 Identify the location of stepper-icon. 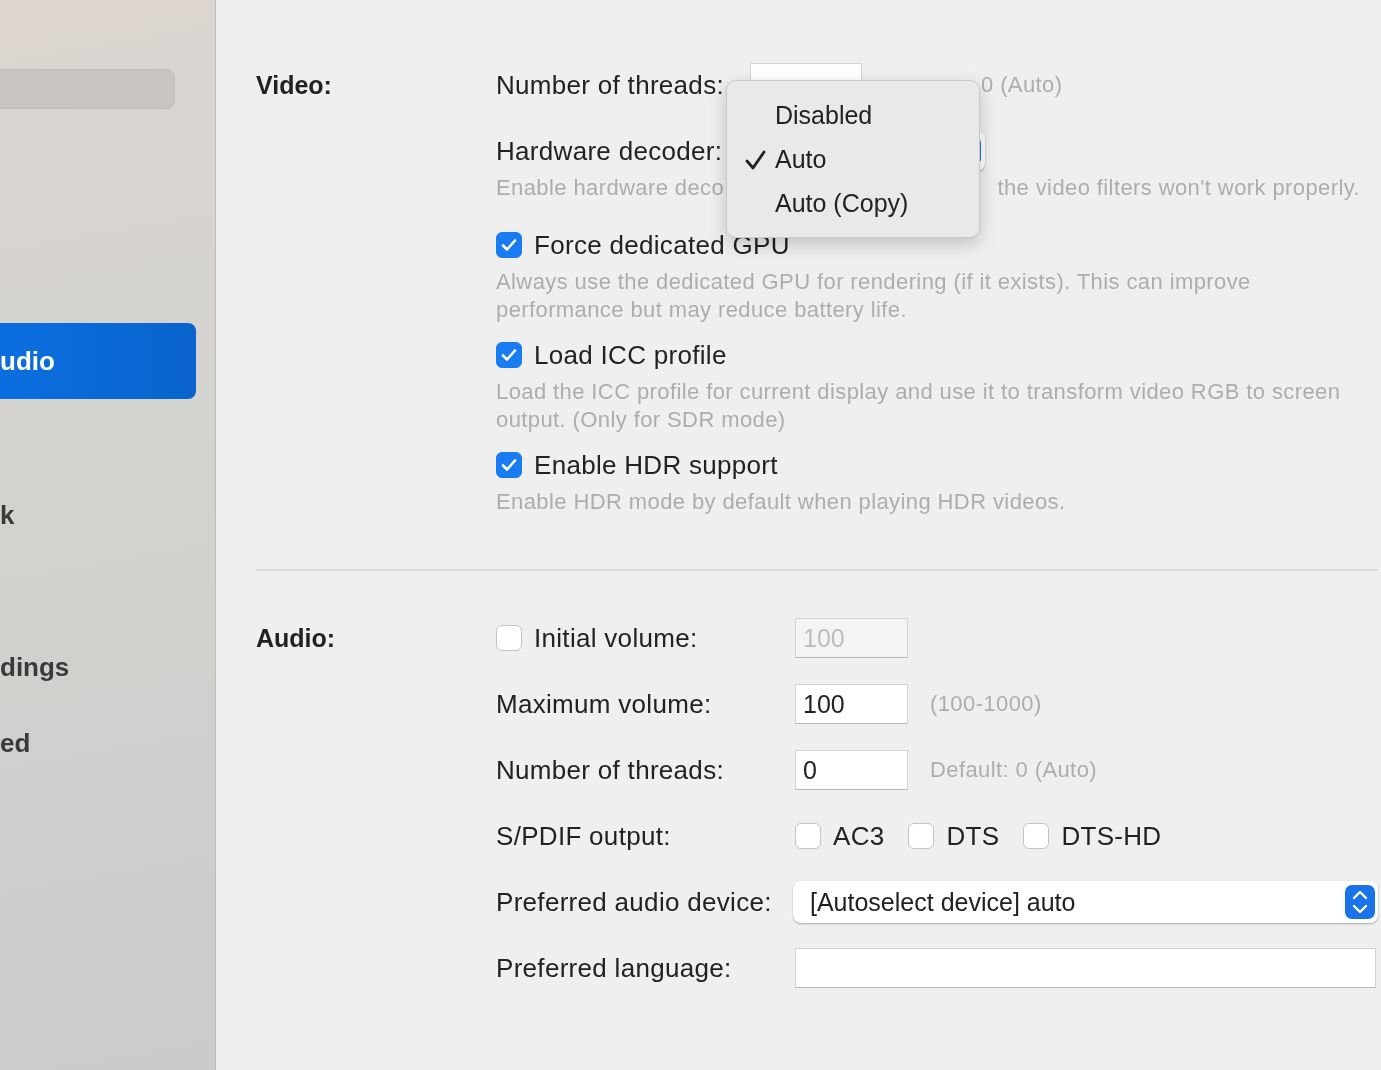
(1360, 902).